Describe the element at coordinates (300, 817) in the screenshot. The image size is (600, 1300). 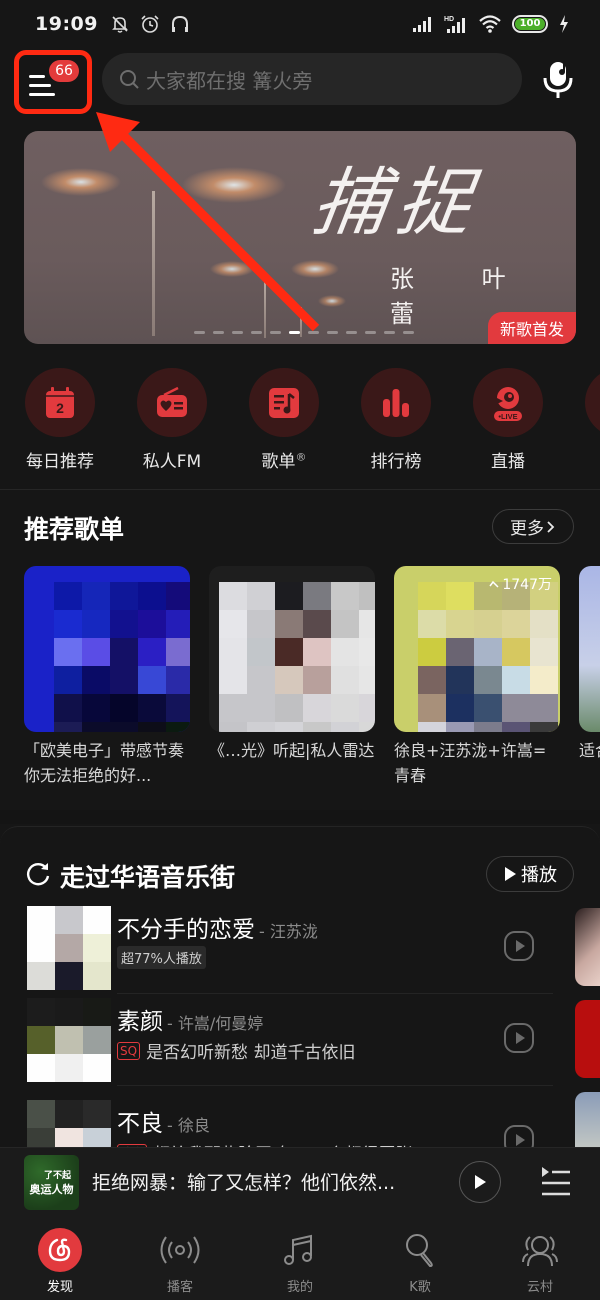
I see `section-gap` at that location.